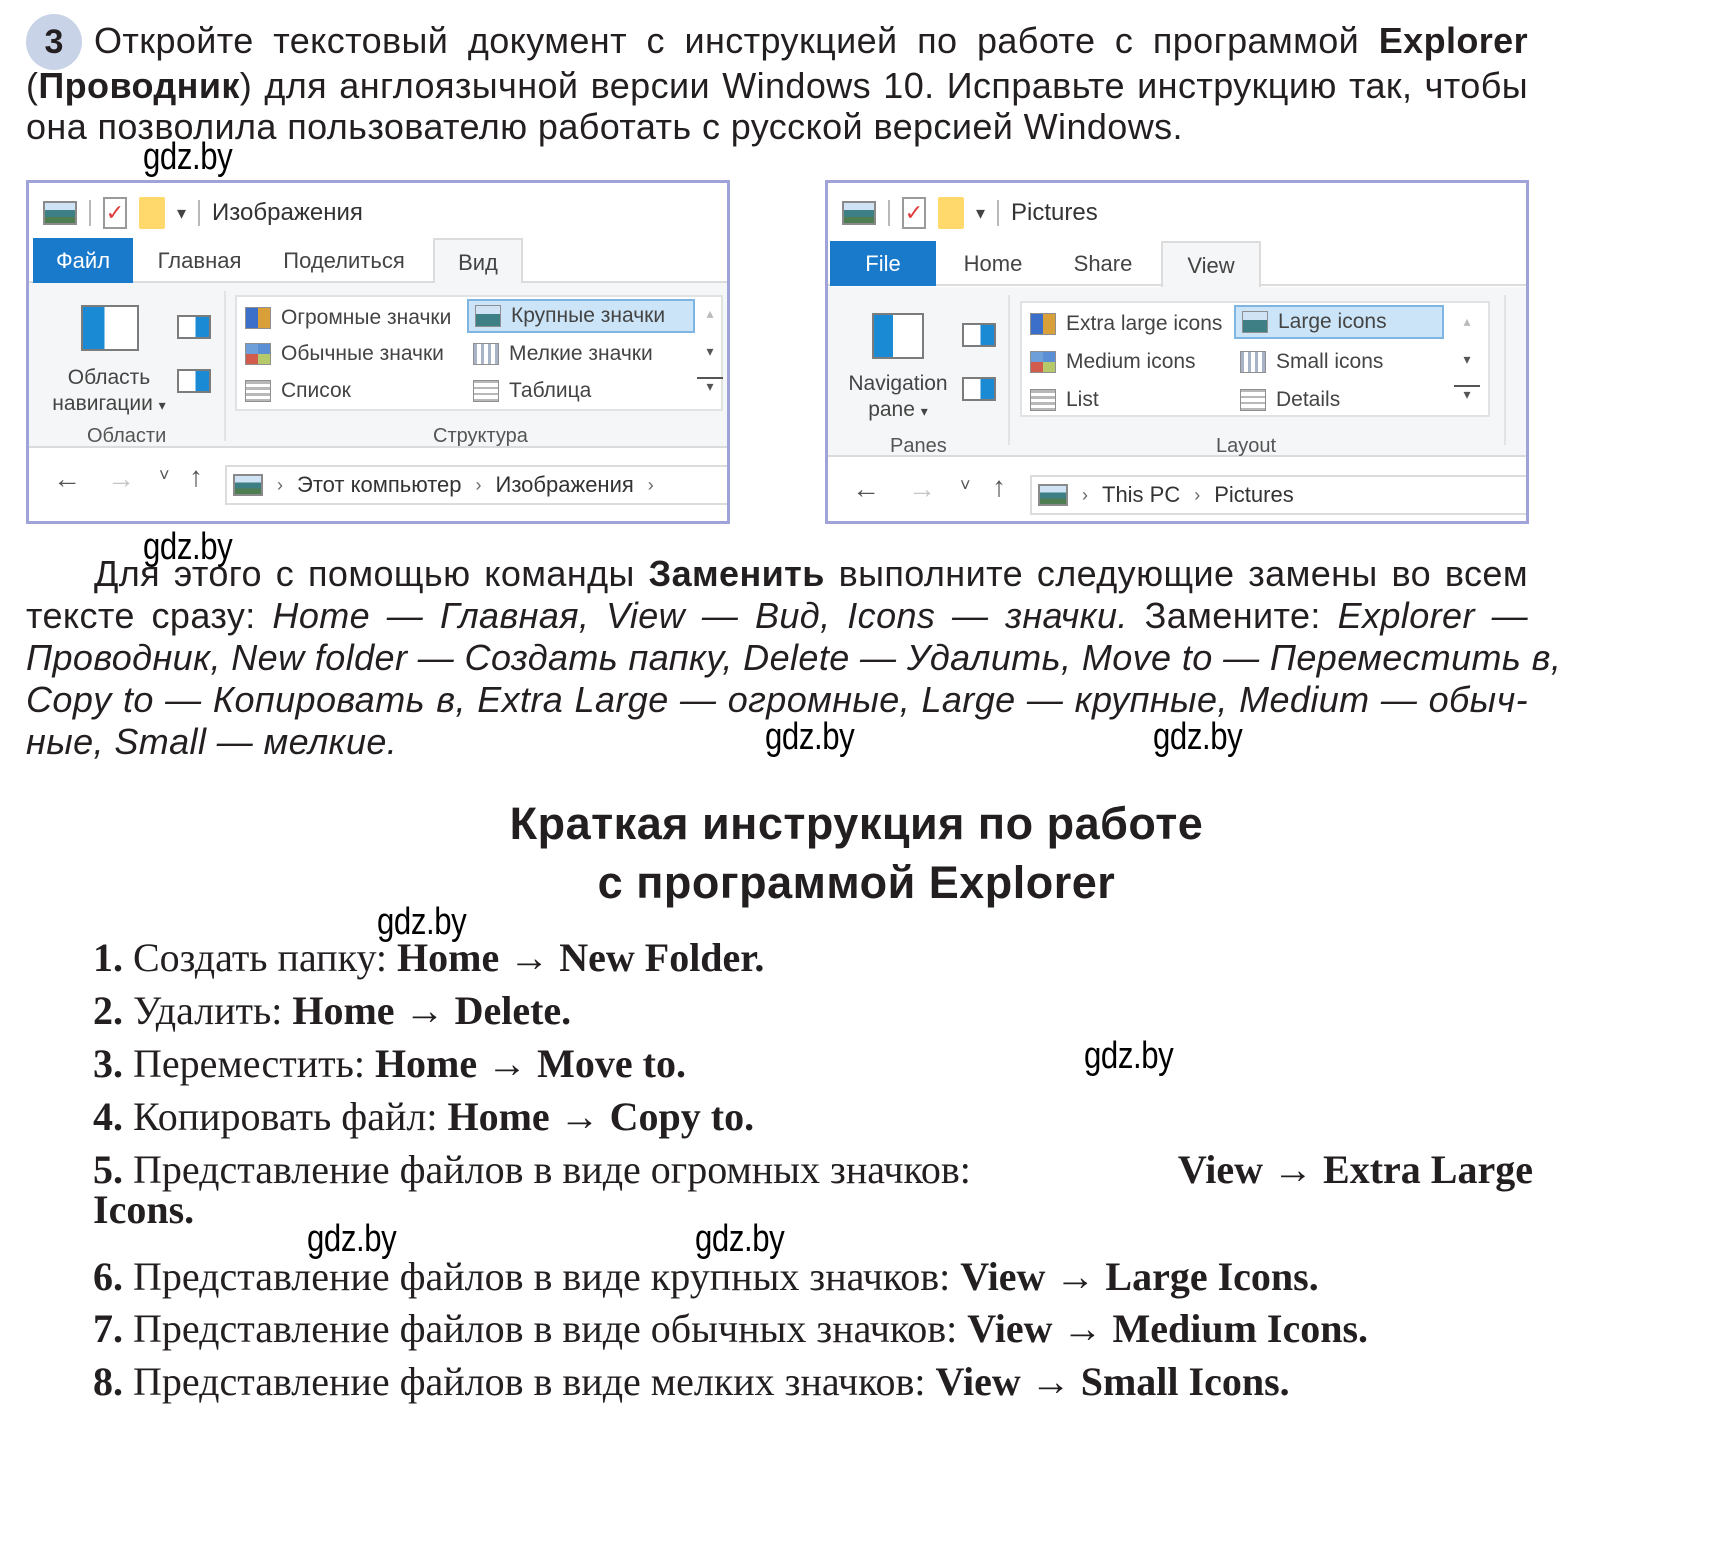  Describe the element at coordinates (478, 261) in the screenshot. I see `tab-view: Вид` at that location.